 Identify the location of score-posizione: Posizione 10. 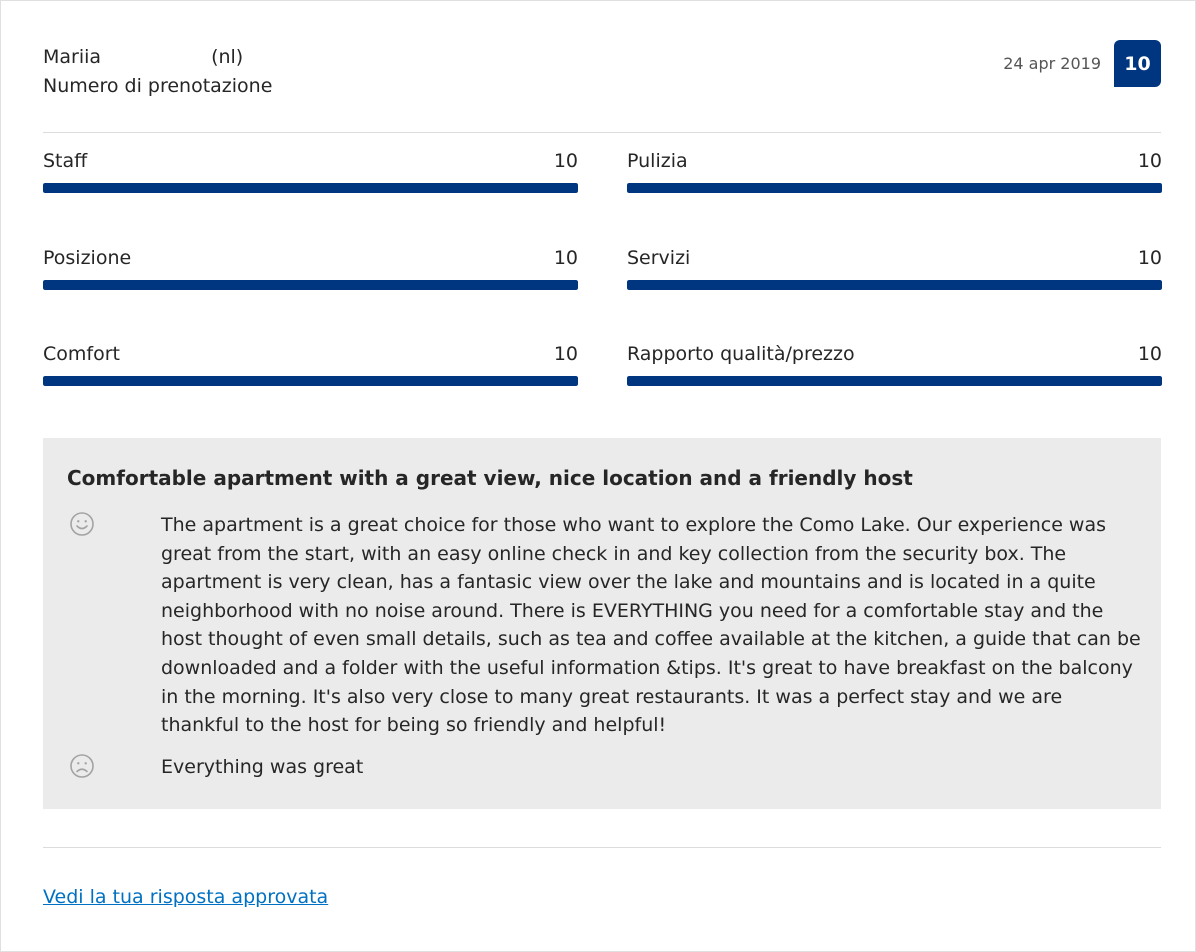
(310, 267).